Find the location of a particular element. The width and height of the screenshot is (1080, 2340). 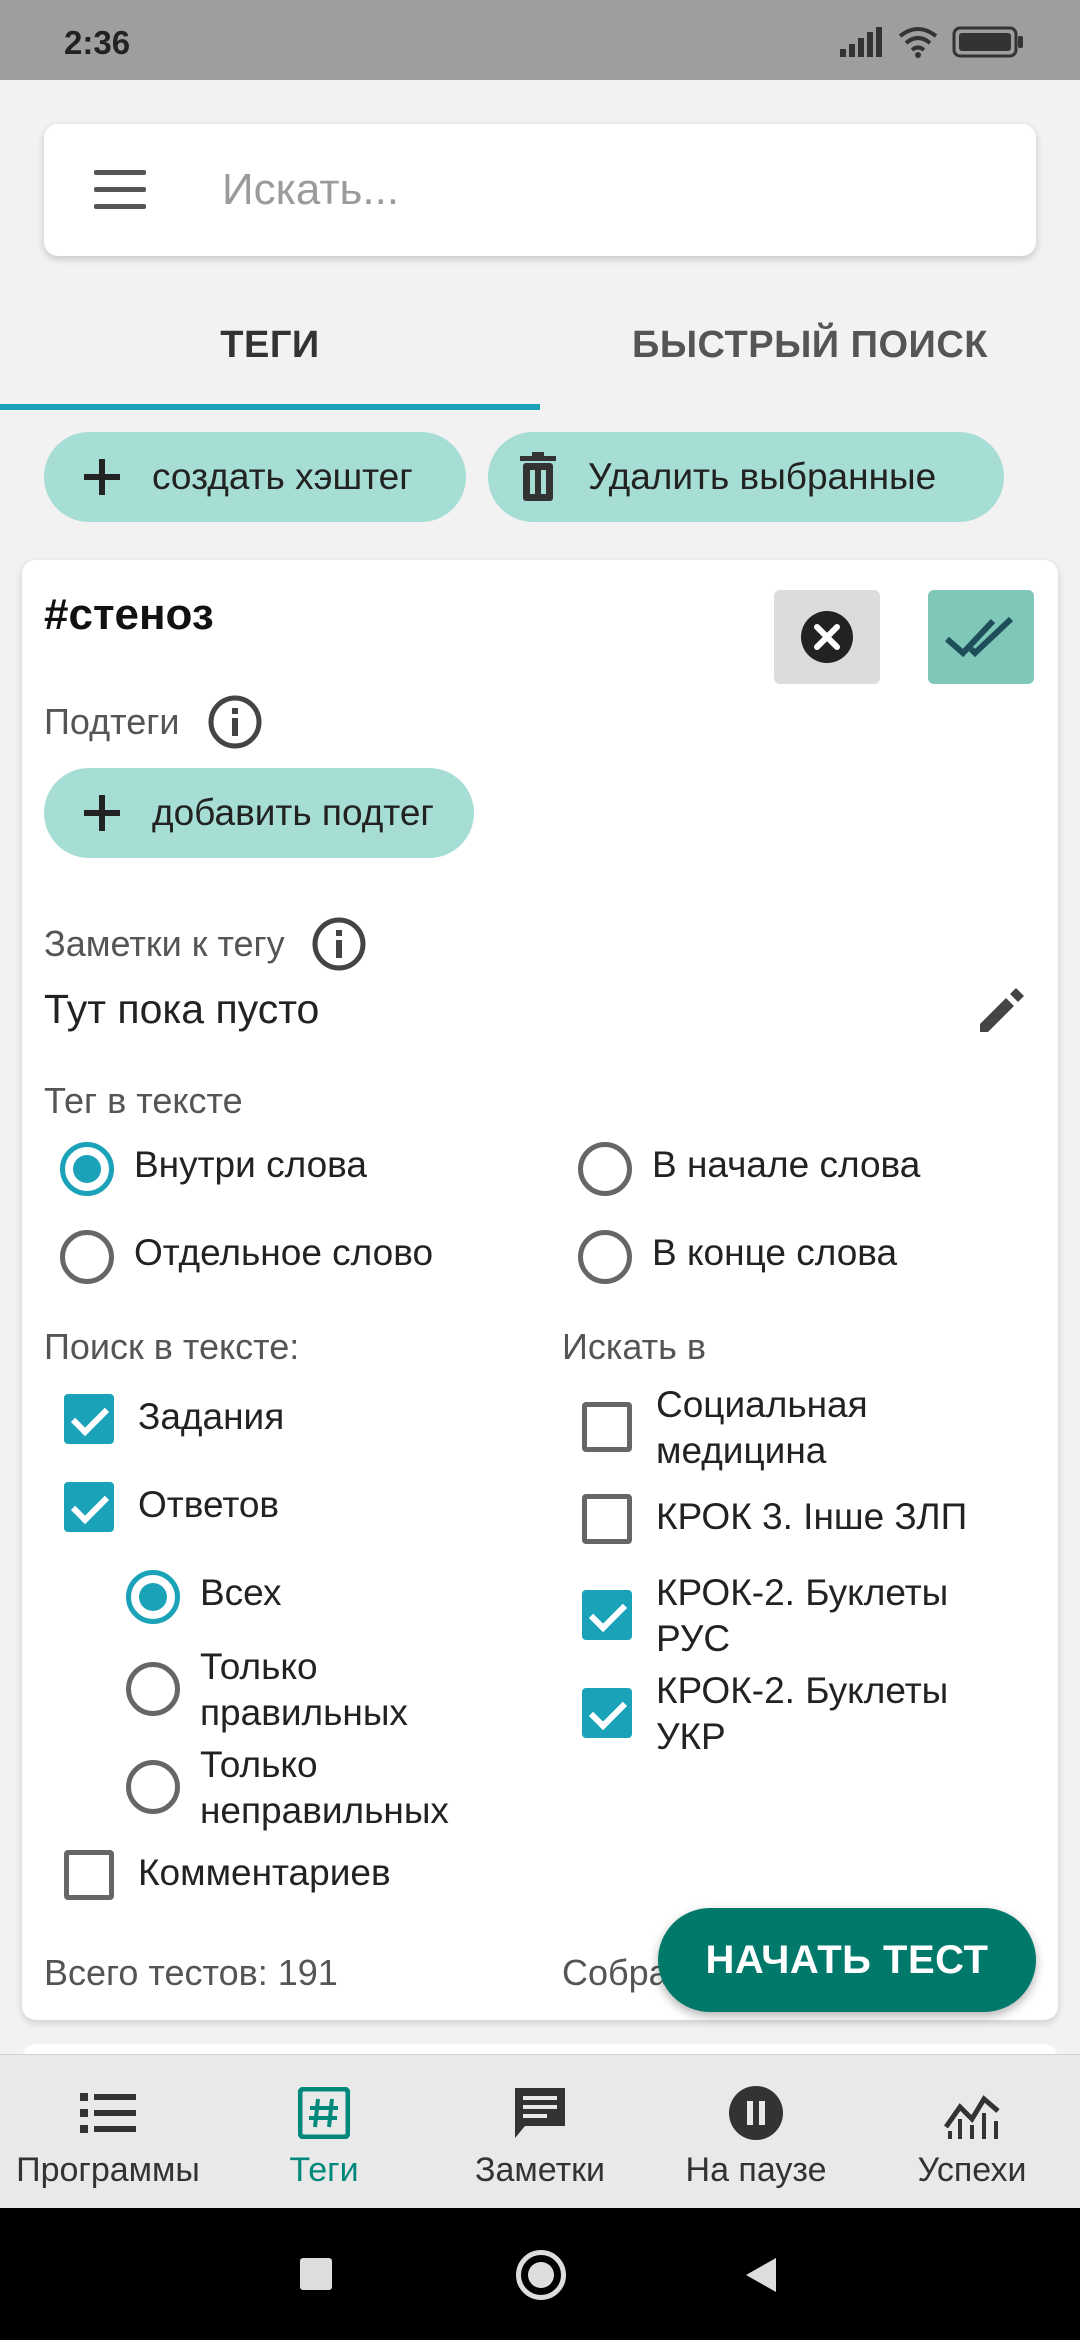

delete-selected-button: Удалить выбранные is located at coordinates (746, 477).